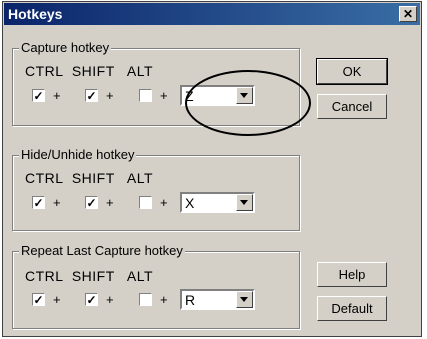 This screenshot has width=427, height=339. Describe the element at coordinates (217, 95) in the screenshot. I see `key-select: Z` at that location.